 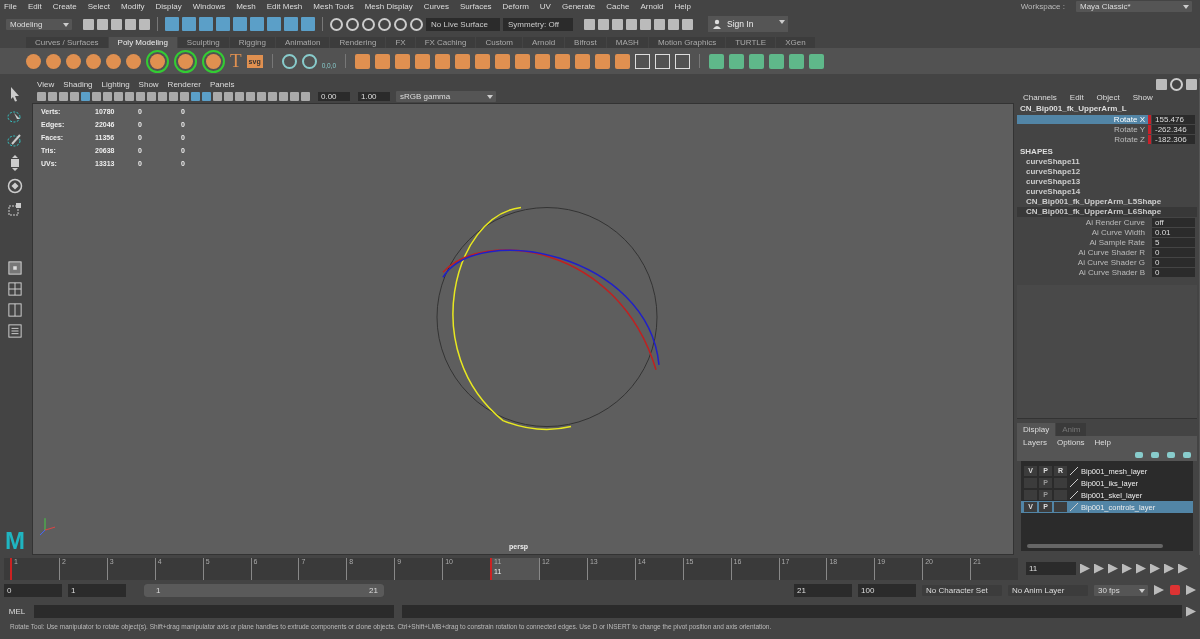 I want to click on shelf-tab: Motion Graphics, so click(x=687, y=42).